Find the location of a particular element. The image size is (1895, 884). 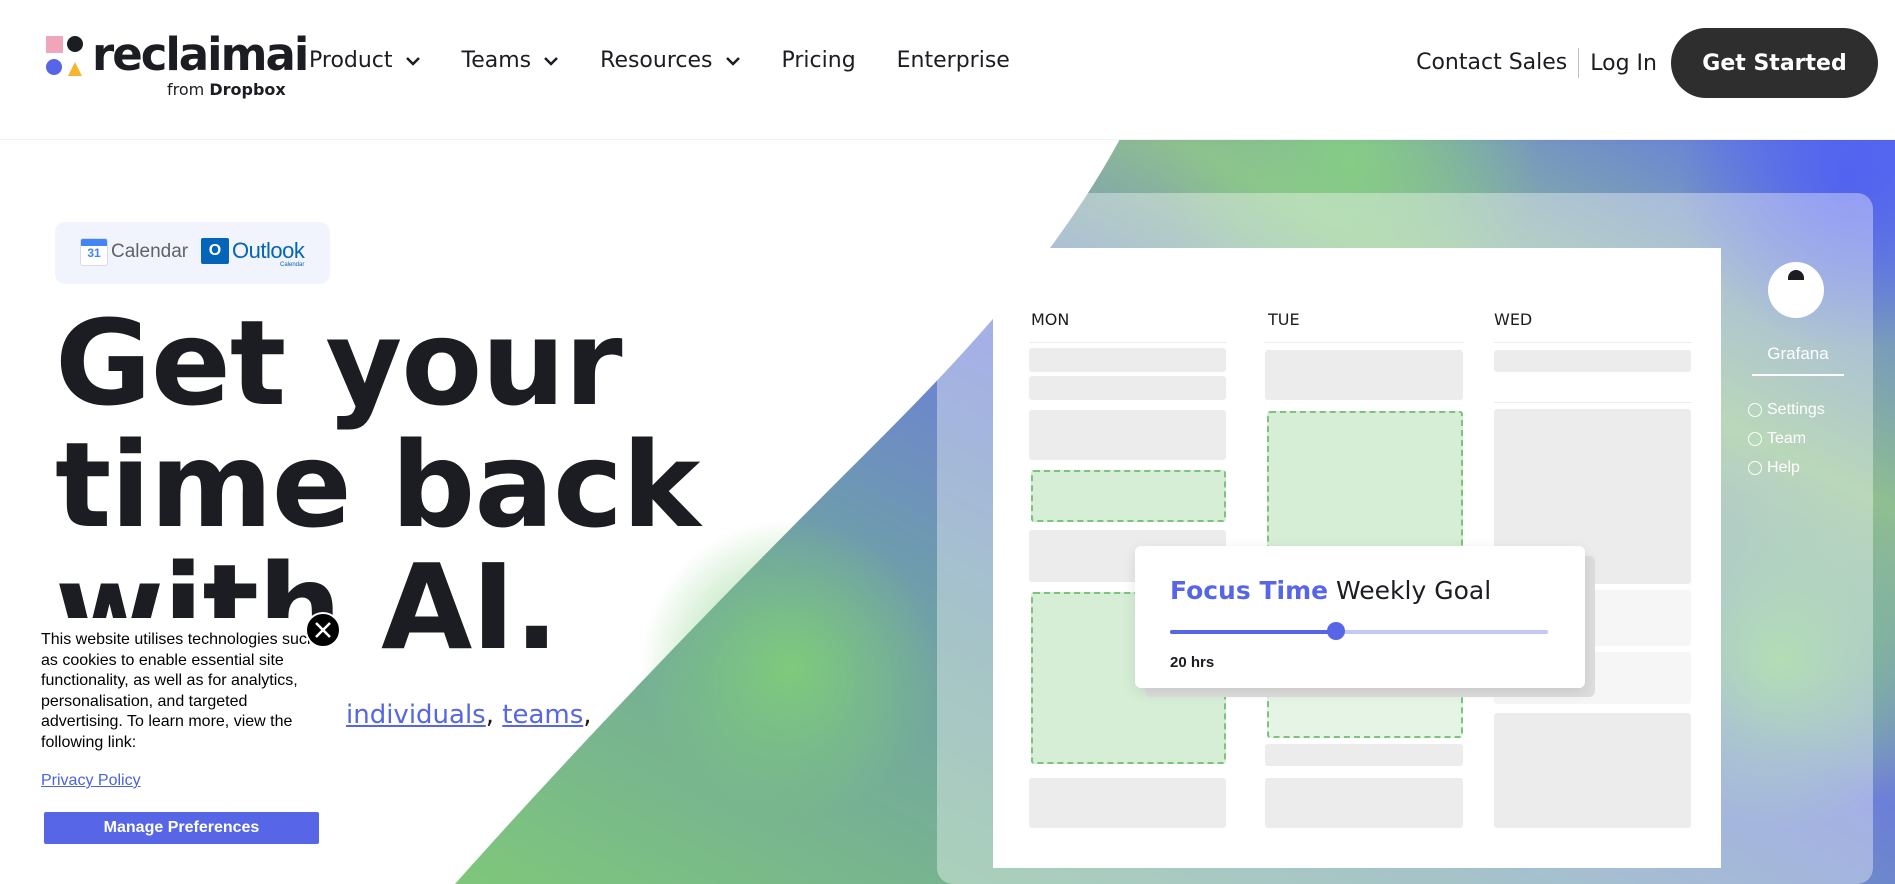

calendar-day-number: 31 is located at coordinates (94, 253).